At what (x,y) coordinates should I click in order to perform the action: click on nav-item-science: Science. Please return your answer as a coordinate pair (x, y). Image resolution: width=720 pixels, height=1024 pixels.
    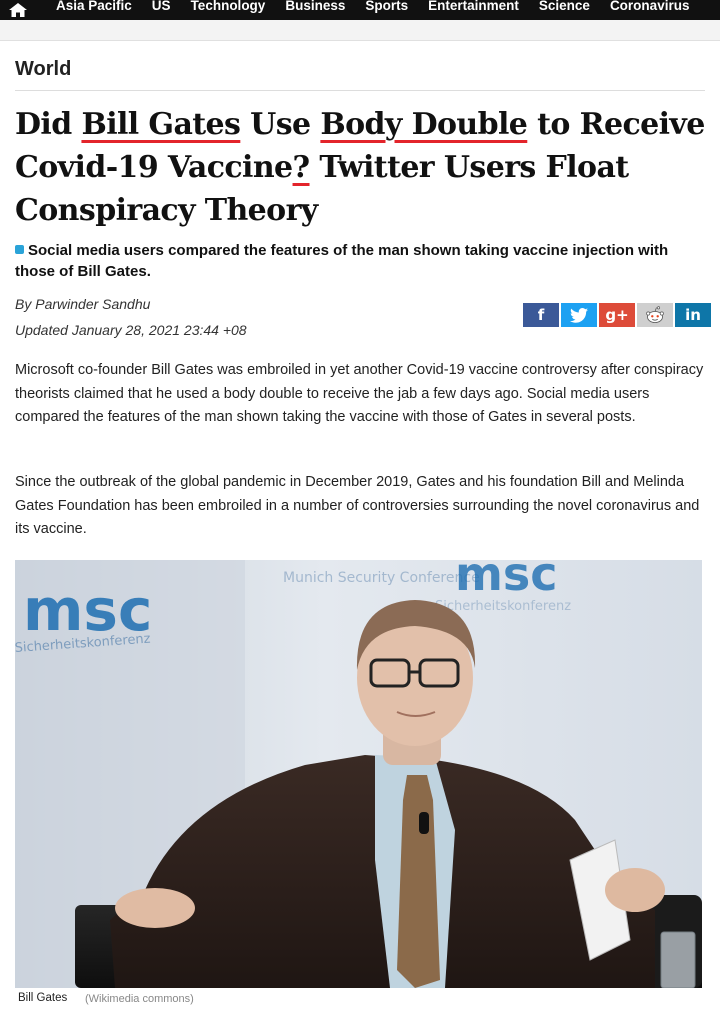
    Looking at the image, I should click on (564, 8).